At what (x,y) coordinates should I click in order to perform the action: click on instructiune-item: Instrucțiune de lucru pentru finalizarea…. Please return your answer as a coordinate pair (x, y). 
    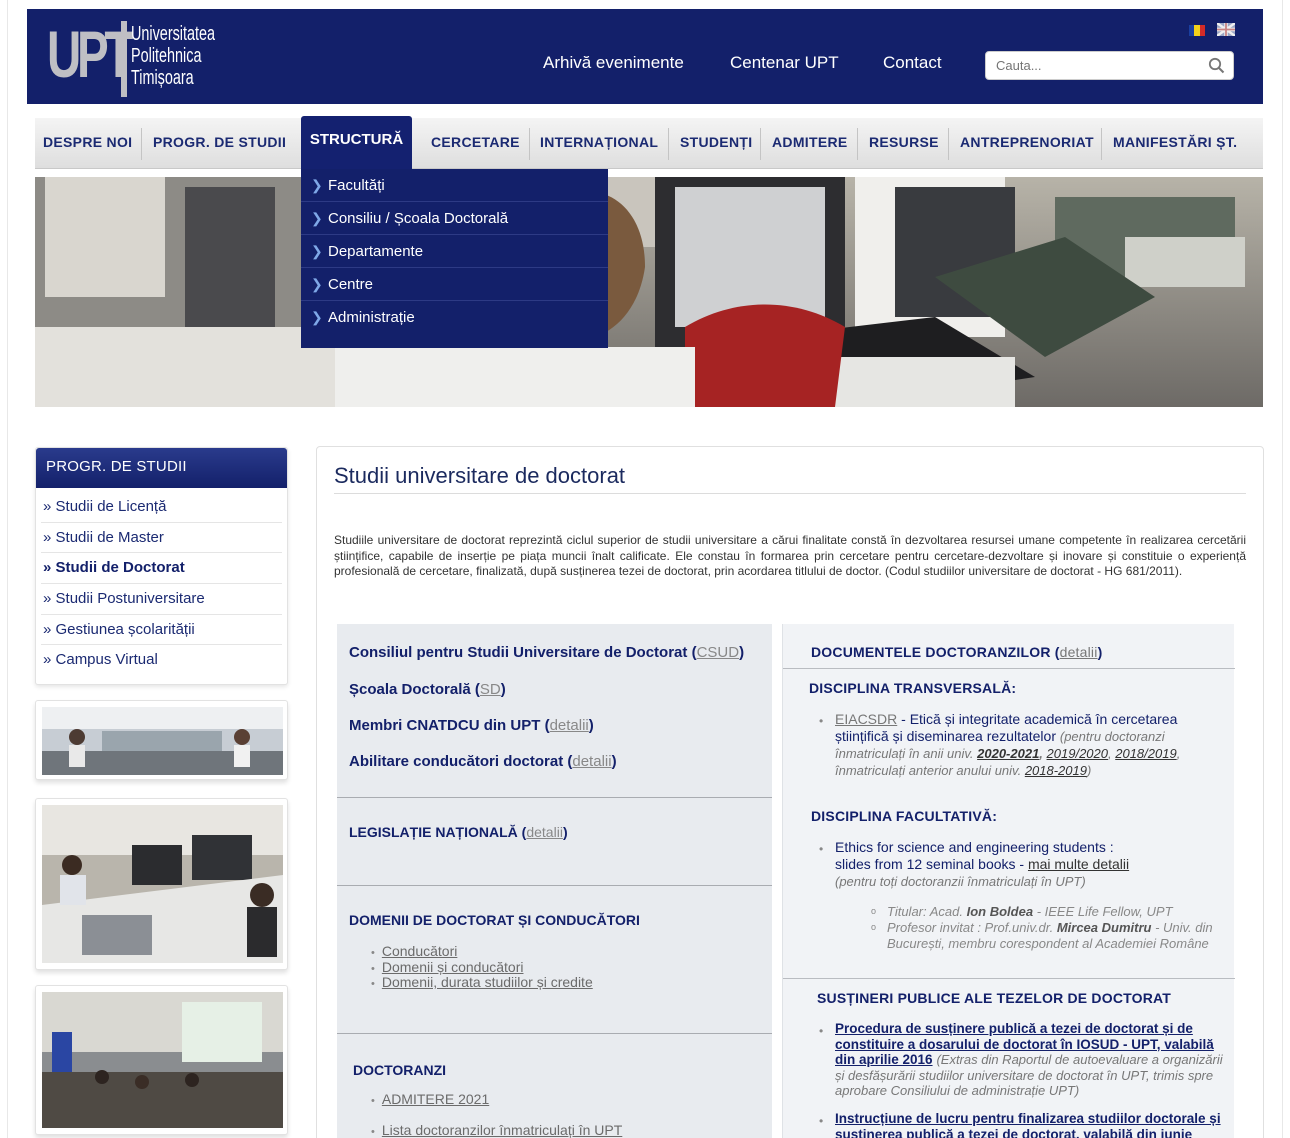
    Looking at the image, I should click on (1032, 1124).